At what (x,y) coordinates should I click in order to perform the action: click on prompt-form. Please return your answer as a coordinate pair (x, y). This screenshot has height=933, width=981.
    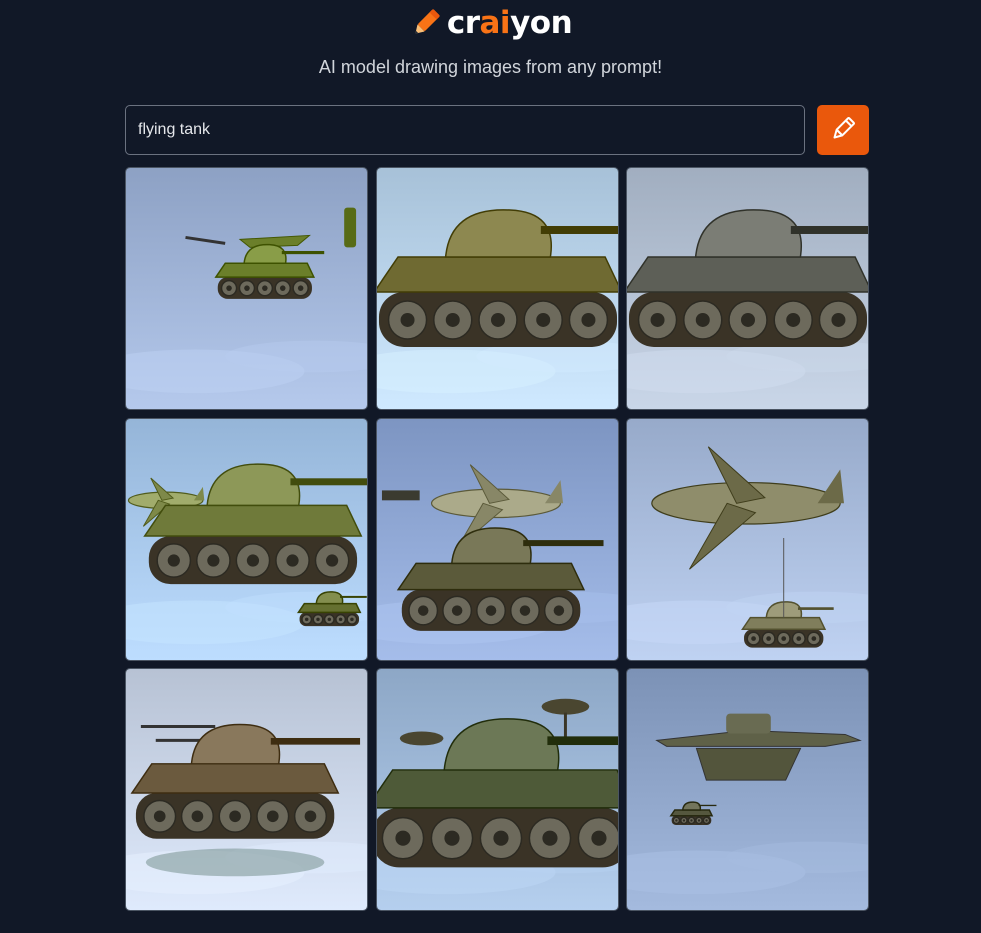
    Looking at the image, I should click on (497, 130).